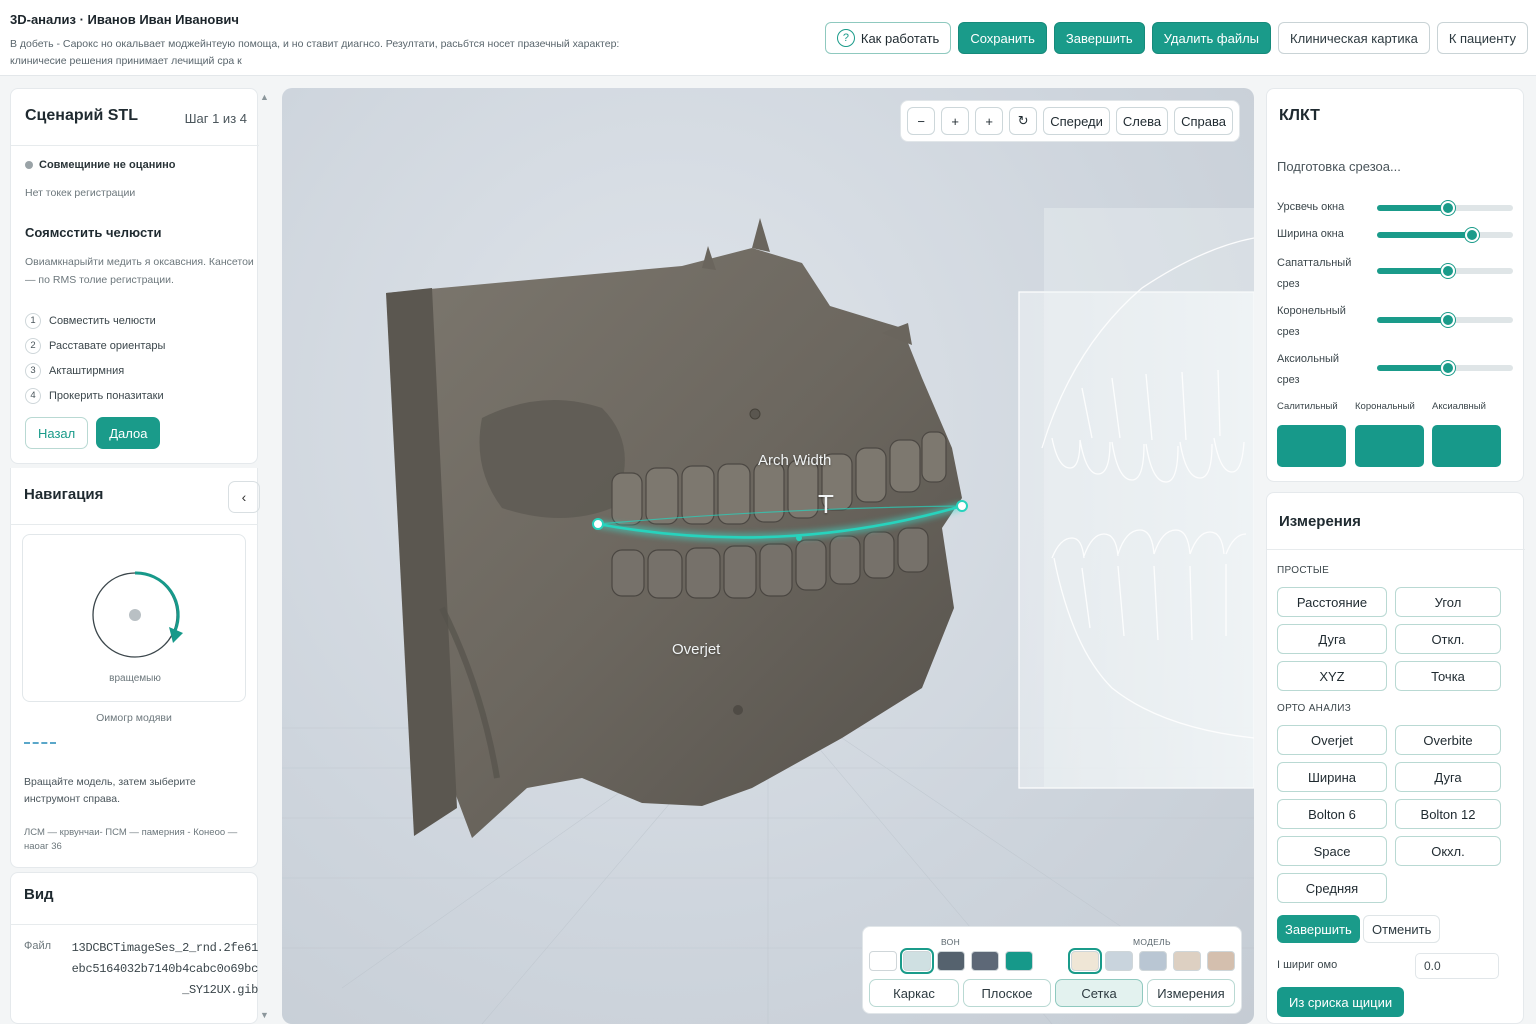 The image size is (1536, 1024). I want to click on ortho-overjet-button: Overjet, so click(1332, 740).